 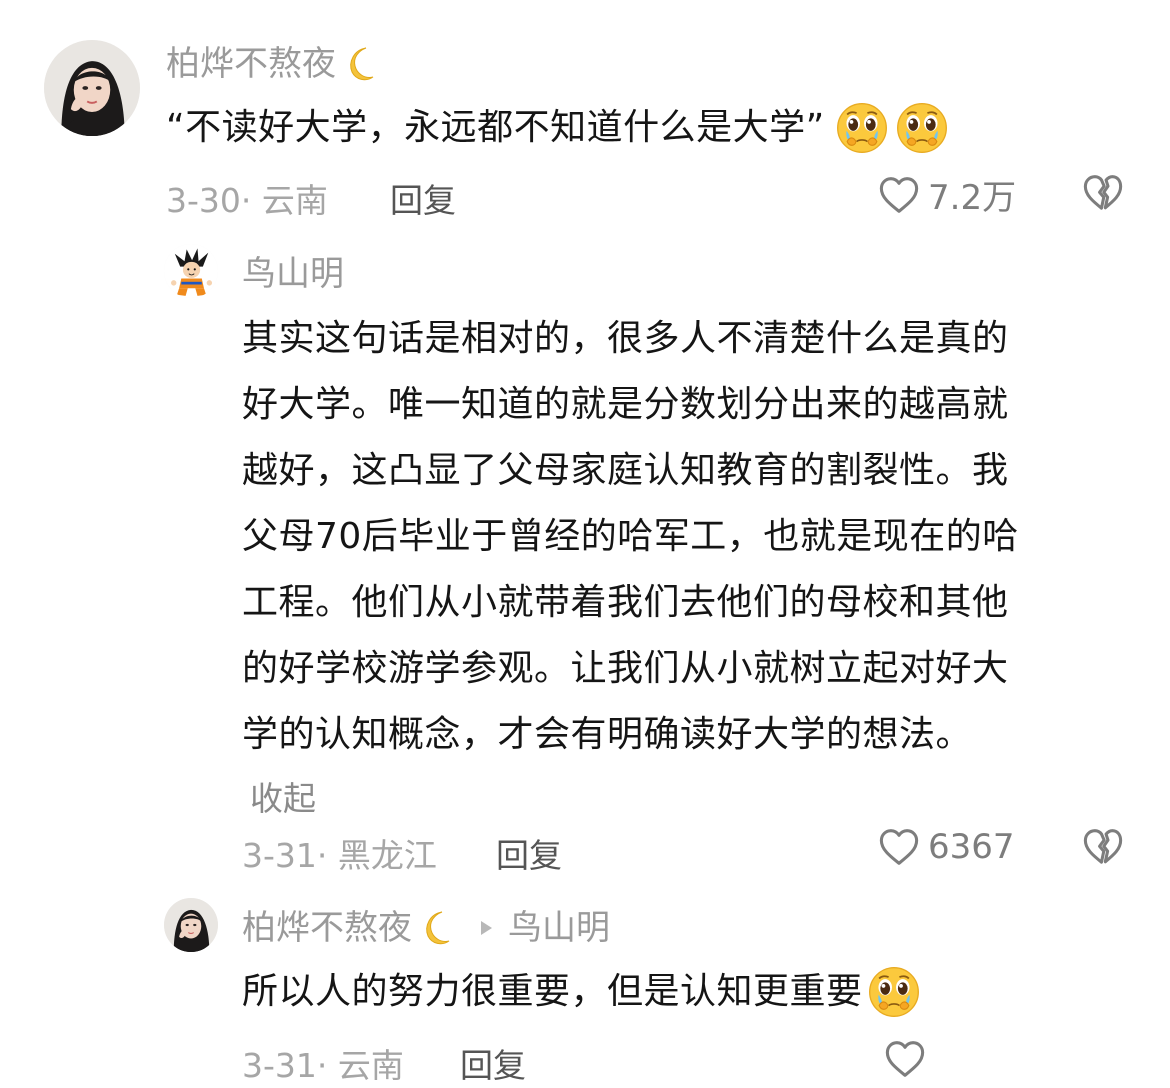 I want to click on collapse-button: 收起, so click(x=283, y=796).